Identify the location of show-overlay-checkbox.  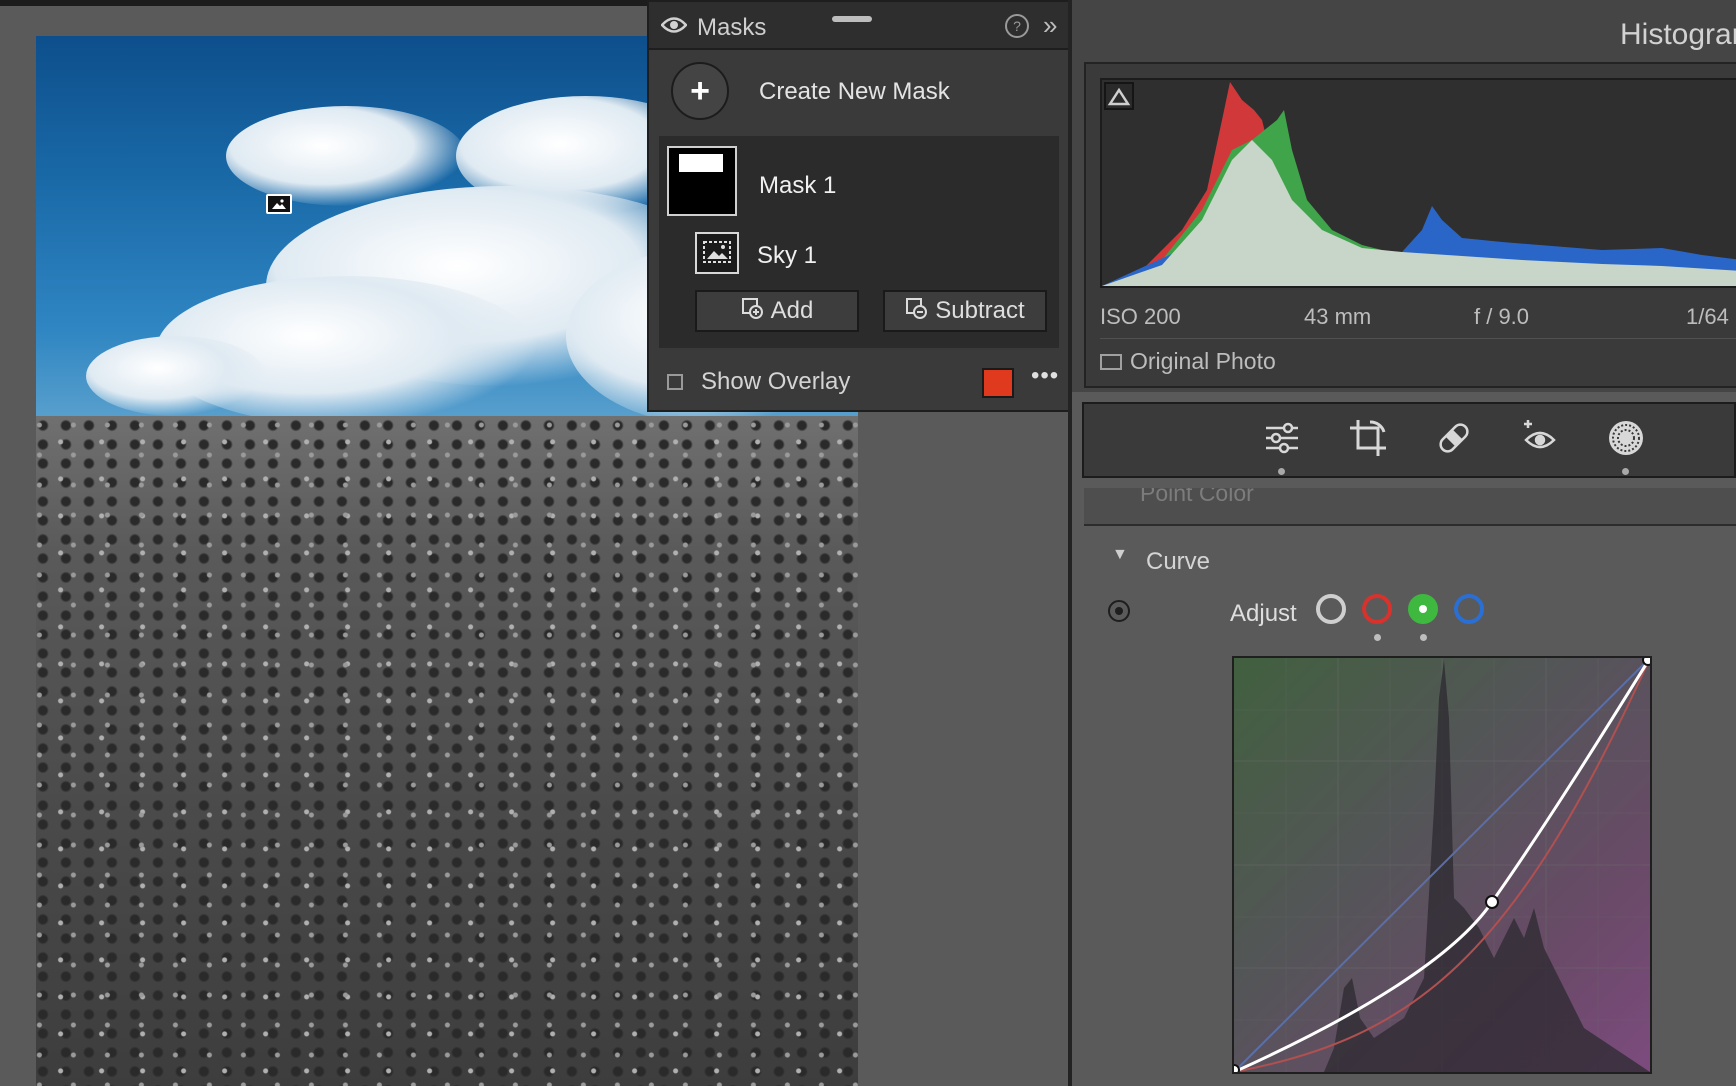
(675, 382).